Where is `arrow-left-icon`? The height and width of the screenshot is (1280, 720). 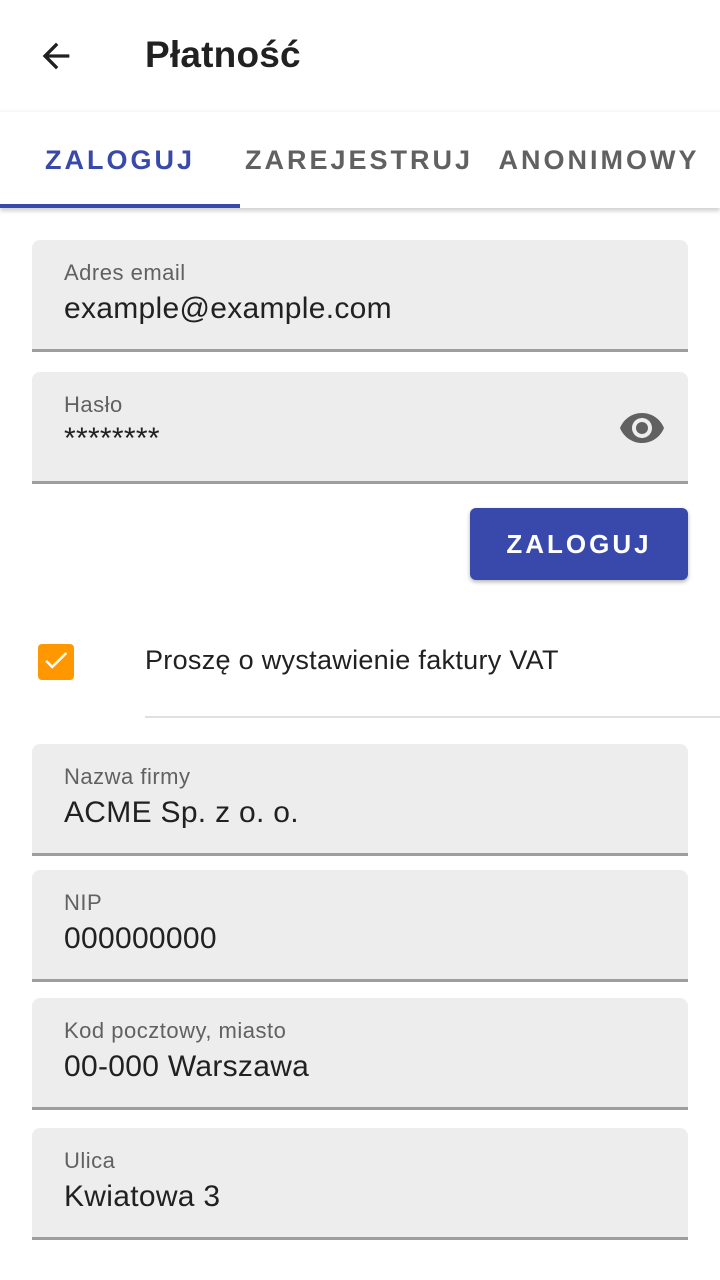 arrow-left-icon is located at coordinates (56, 58).